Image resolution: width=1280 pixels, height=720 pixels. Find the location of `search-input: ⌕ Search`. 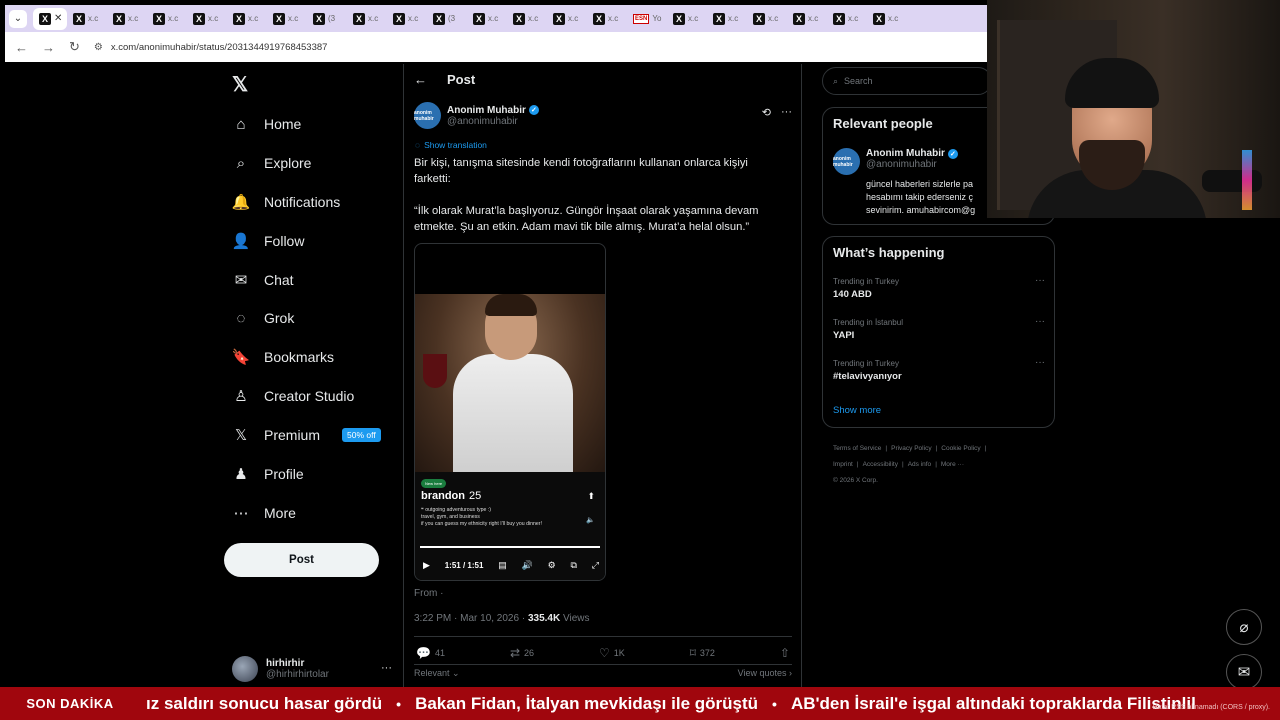

search-input: ⌕ Search is located at coordinates (907, 81).